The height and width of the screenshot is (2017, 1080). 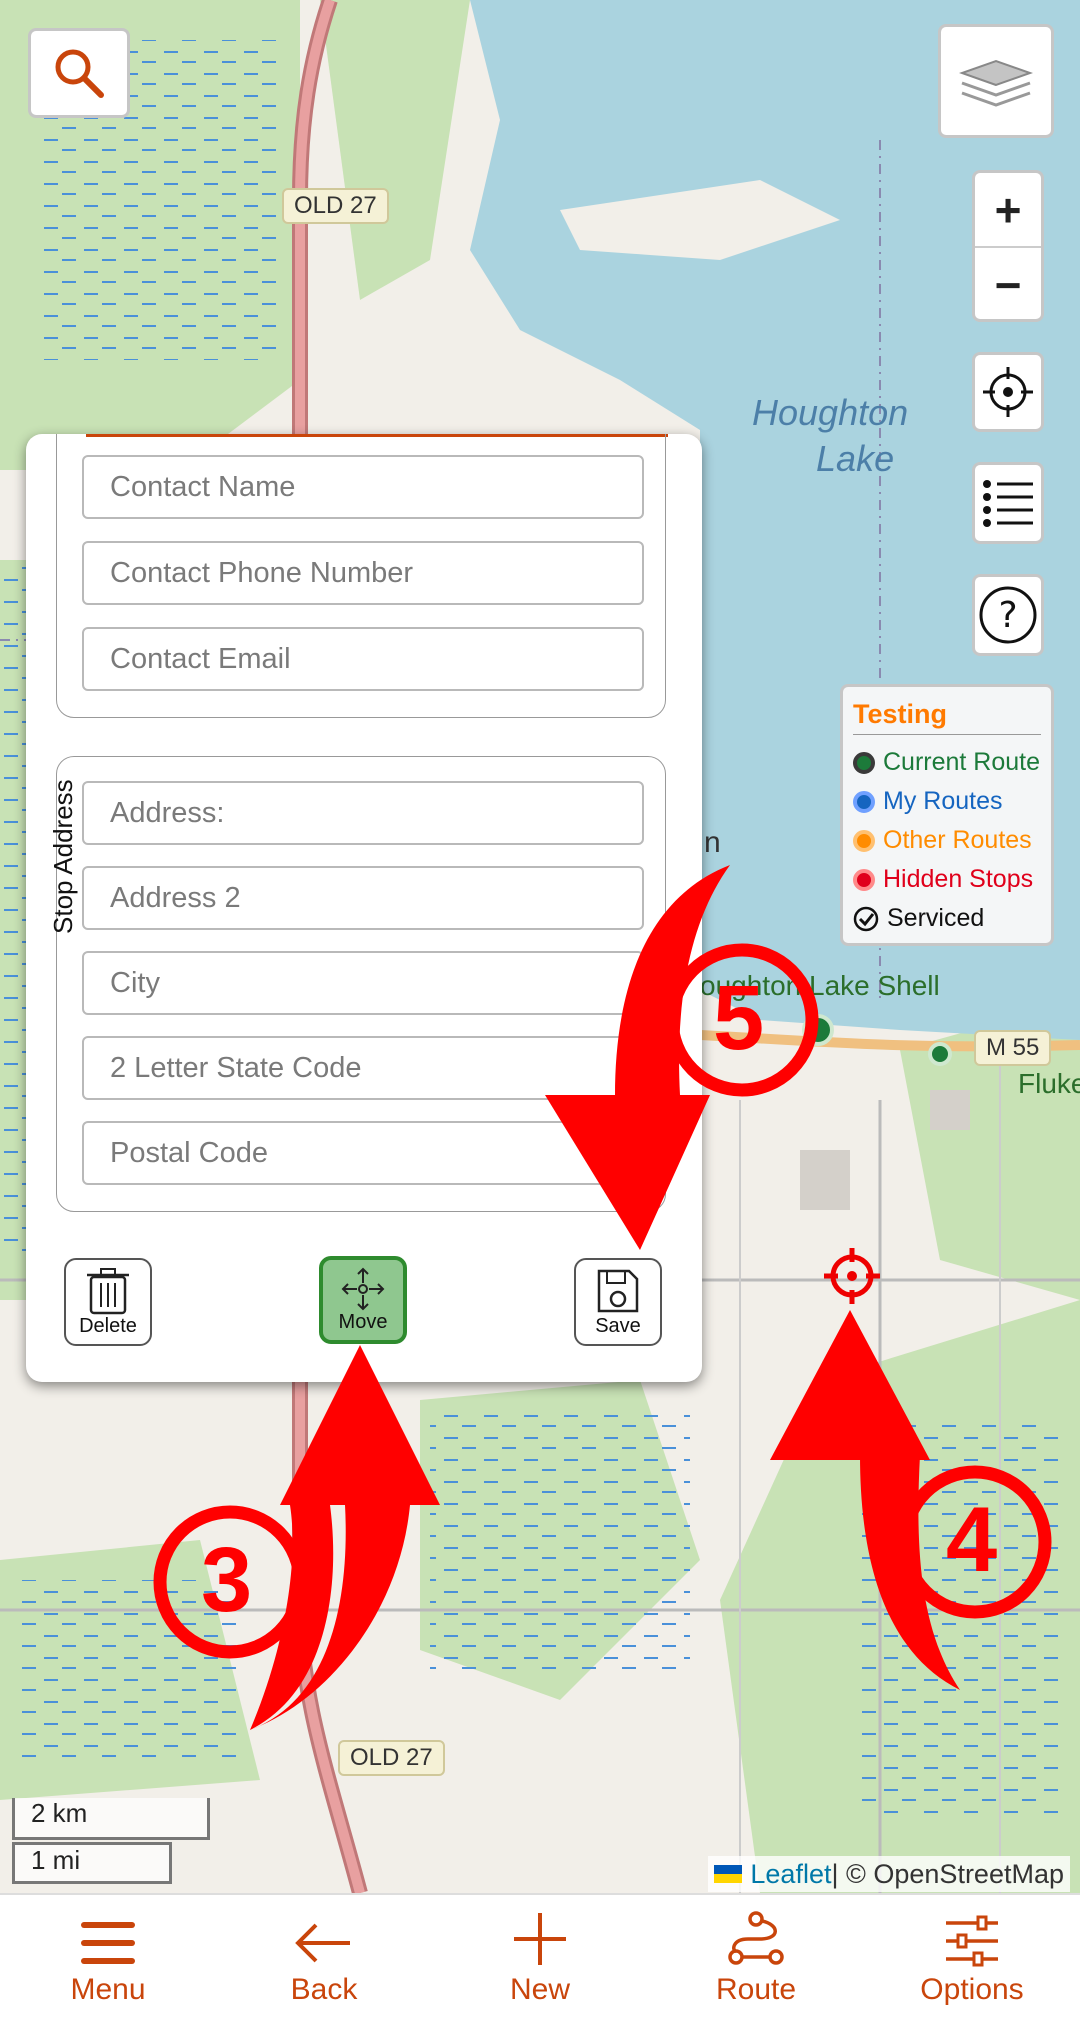 I want to click on step4-number: 4, so click(x=972, y=1540).